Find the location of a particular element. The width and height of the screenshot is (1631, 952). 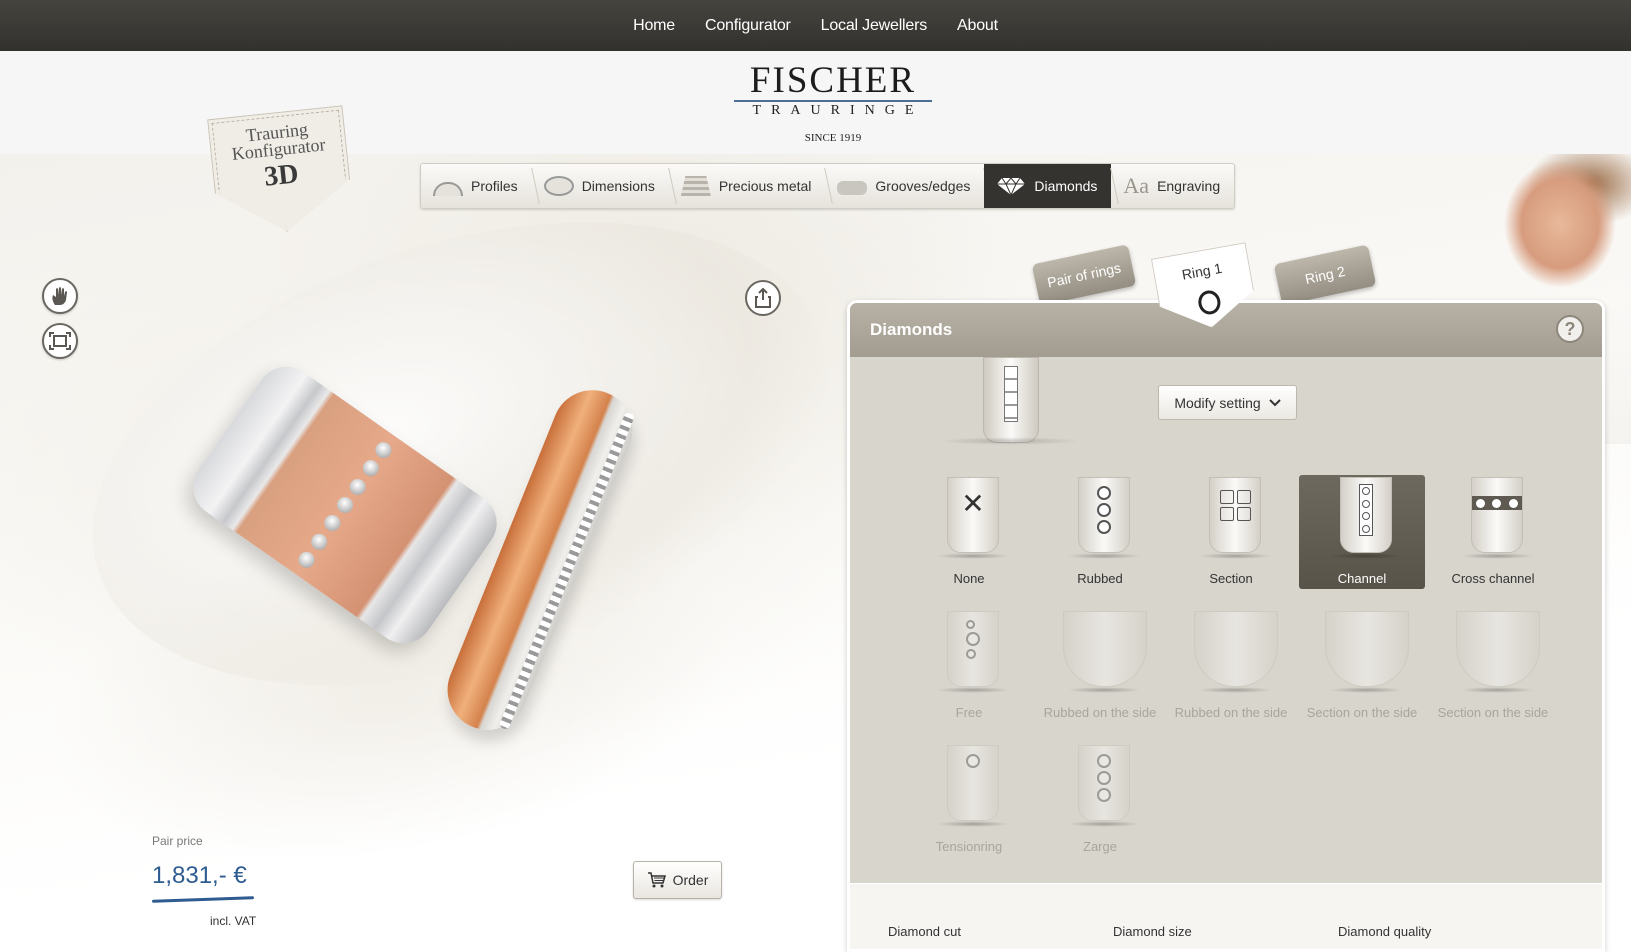

option-zarge-image is located at coordinates (1104, 783).